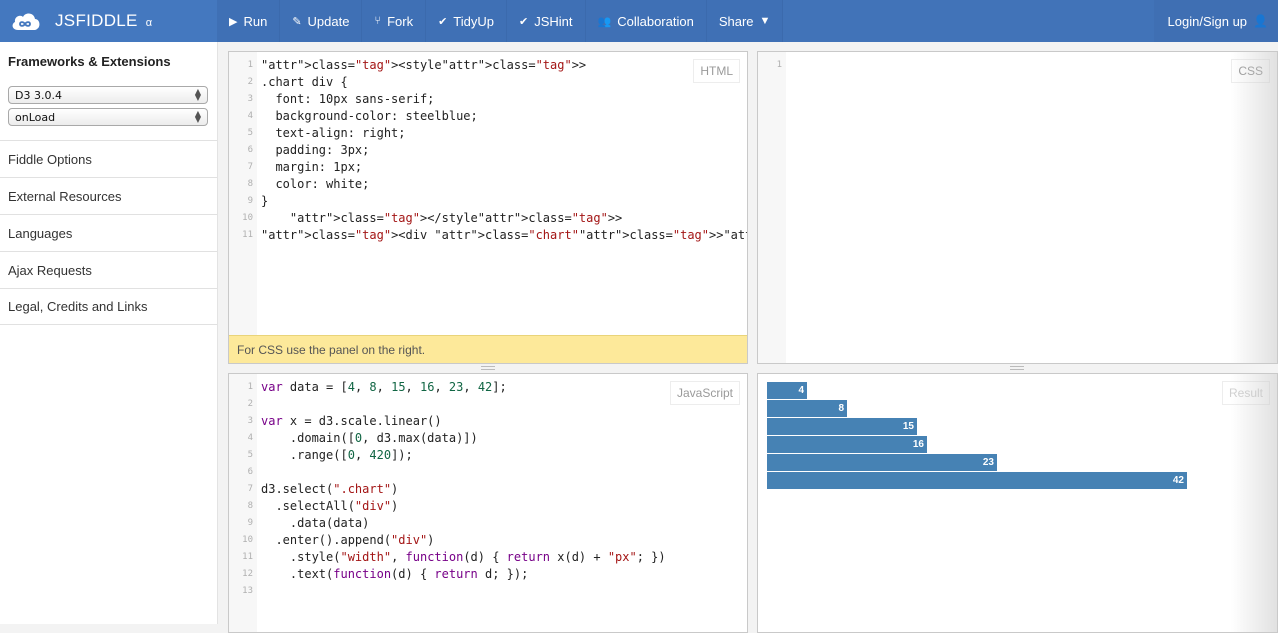  Describe the element at coordinates (233, 21) in the screenshot. I see `play-icon: ▶` at that location.